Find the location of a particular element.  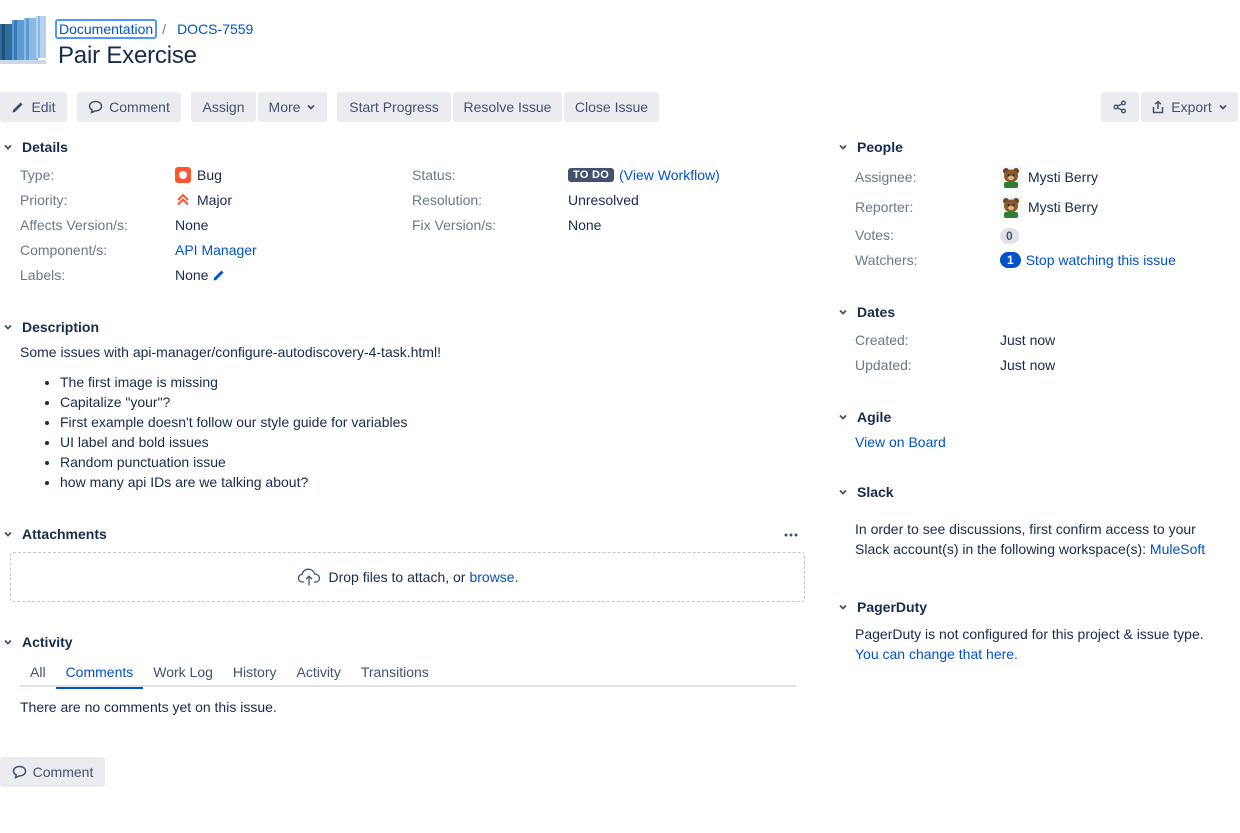

start-progress-label: Start Progress is located at coordinates (394, 107).